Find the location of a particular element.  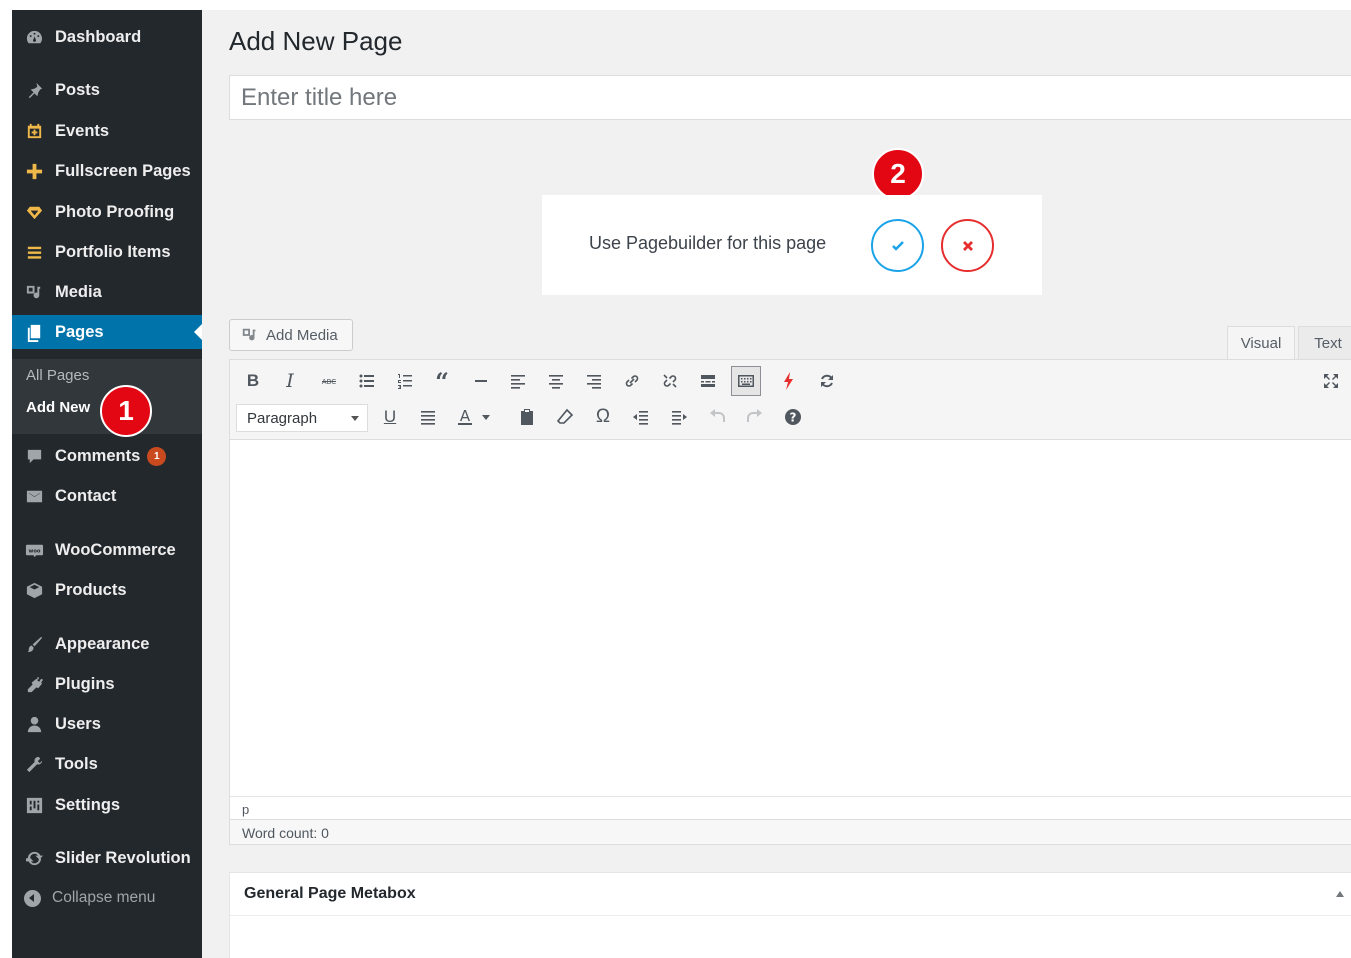

insert-link-button is located at coordinates (632, 381).